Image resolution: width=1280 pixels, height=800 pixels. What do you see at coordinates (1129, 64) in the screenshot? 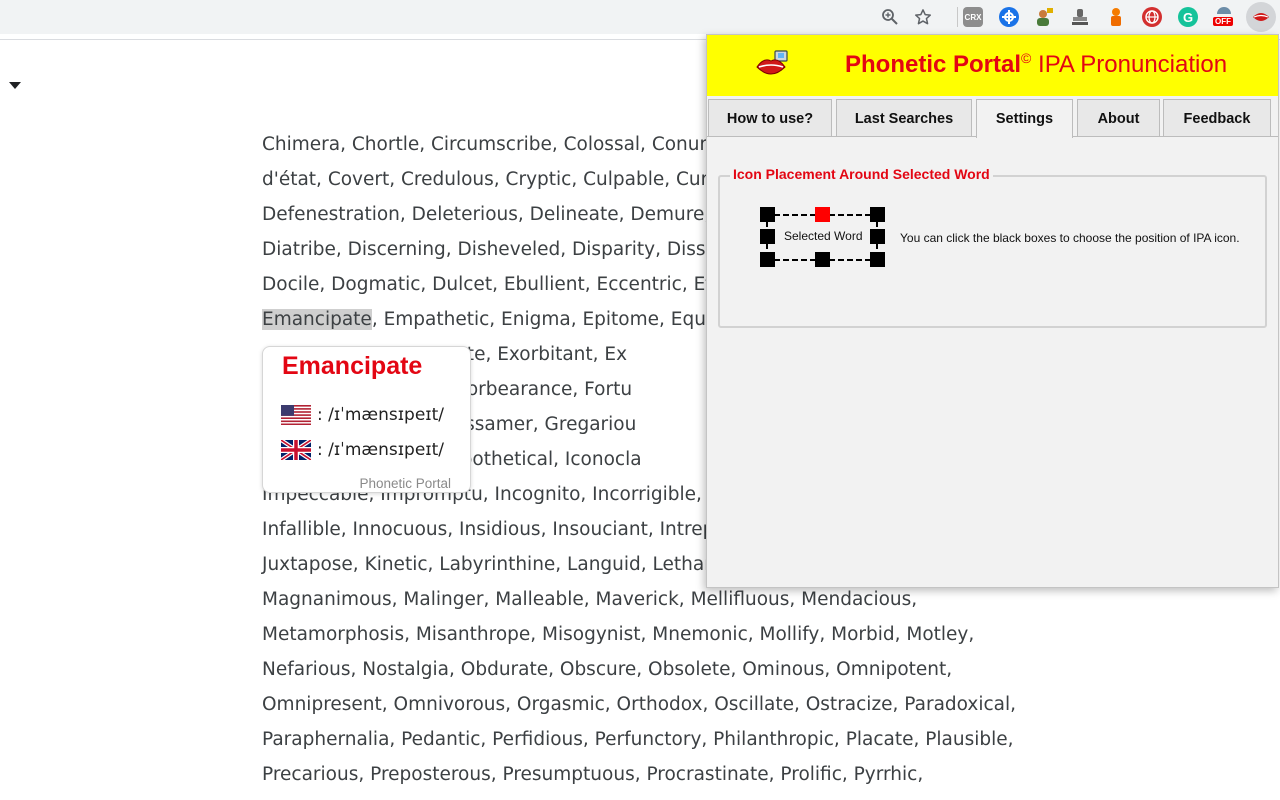
I see `popup-title-rest: IPA Pronunciation` at bounding box center [1129, 64].